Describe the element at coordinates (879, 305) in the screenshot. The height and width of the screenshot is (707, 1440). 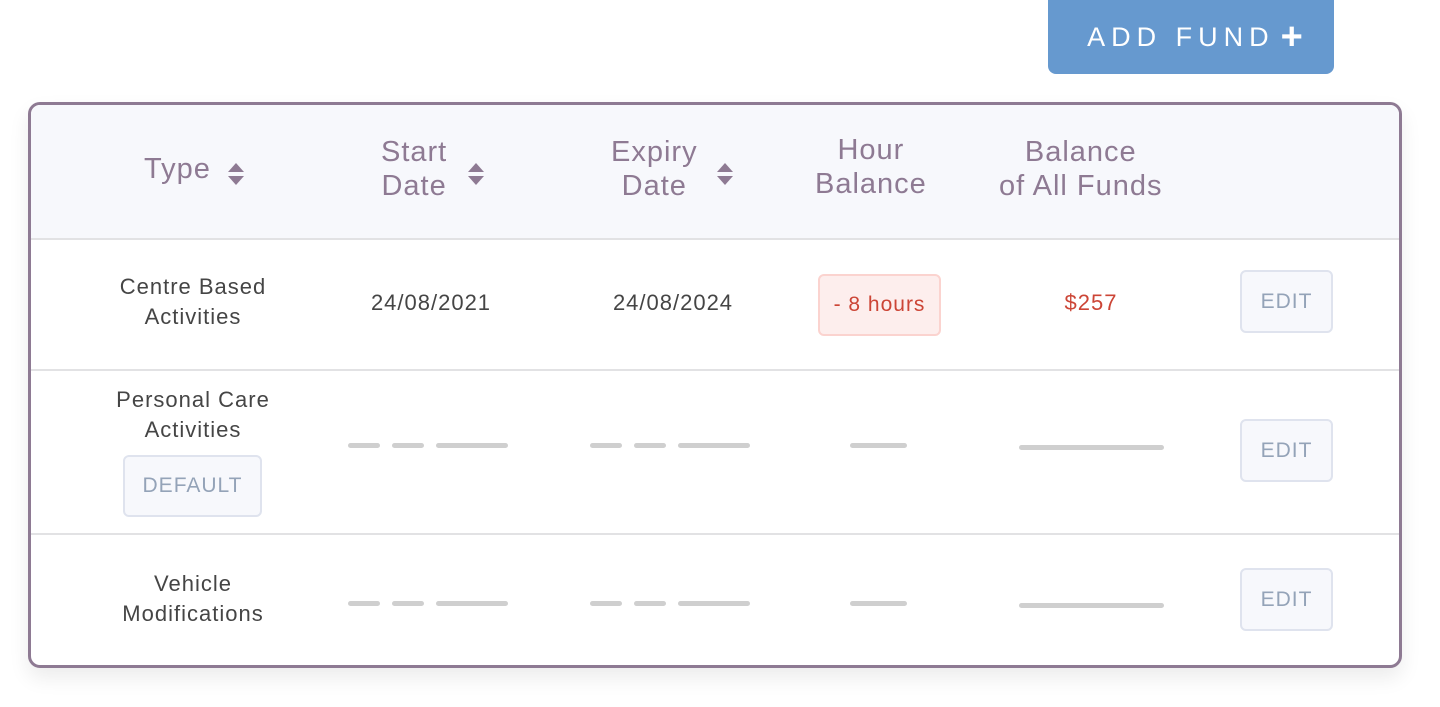
I see `hour-balance-badge: - 8 hours` at that location.